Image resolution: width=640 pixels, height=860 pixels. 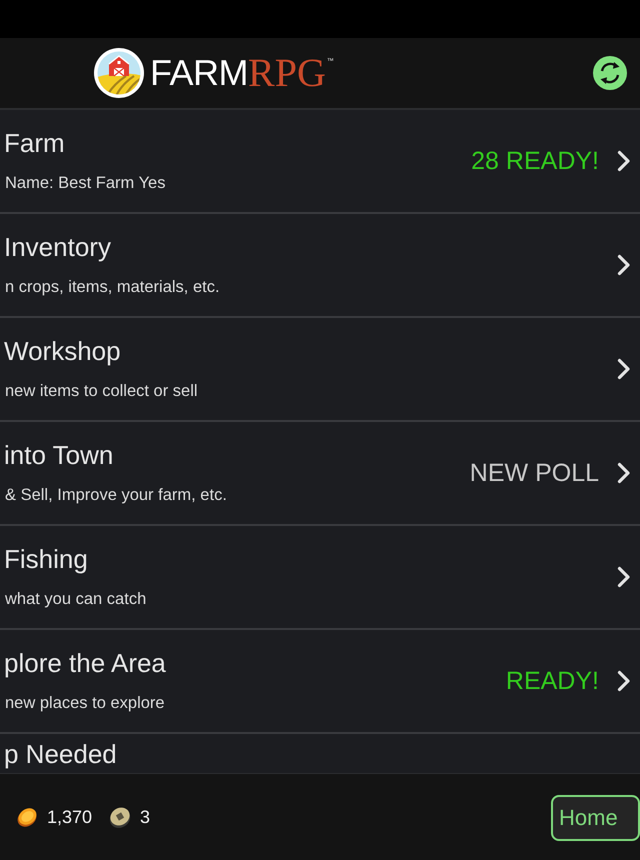 What do you see at coordinates (69, 817) in the screenshot?
I see `currency-amount: 1,370` at bounding box center [69, 817].